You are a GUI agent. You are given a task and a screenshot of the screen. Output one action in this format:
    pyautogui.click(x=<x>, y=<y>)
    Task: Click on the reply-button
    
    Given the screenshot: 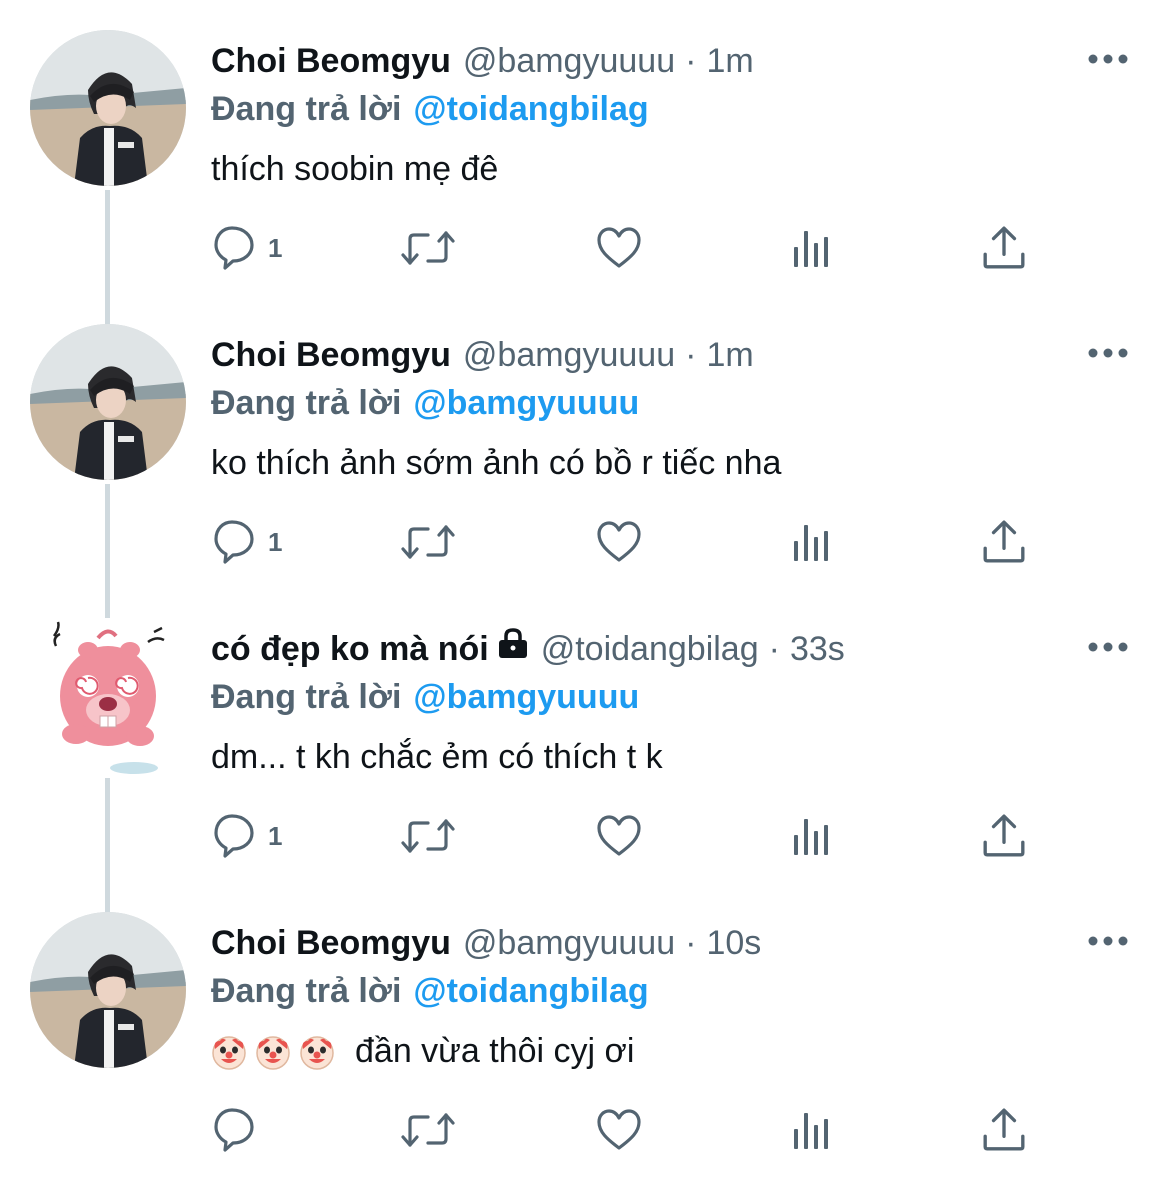 What is the action you would take?
    pyautogui.click(x=241, y=1130)
    